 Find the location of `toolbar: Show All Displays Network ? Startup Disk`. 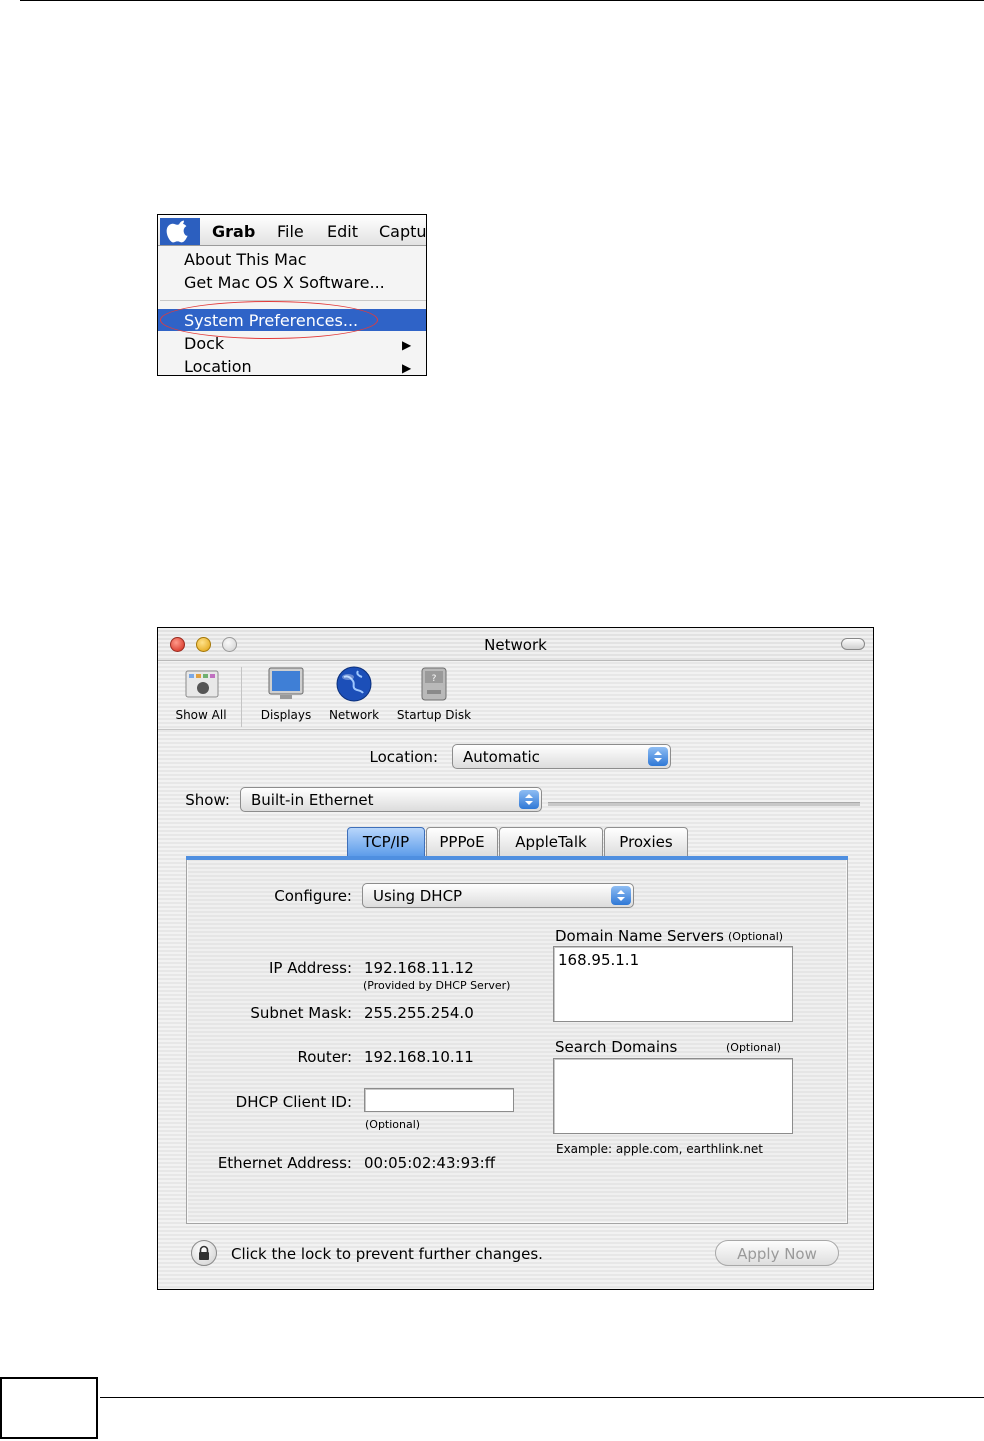

toolbar: Show All Displays Network ? Startup Disk is located at coordinates (515, 695).